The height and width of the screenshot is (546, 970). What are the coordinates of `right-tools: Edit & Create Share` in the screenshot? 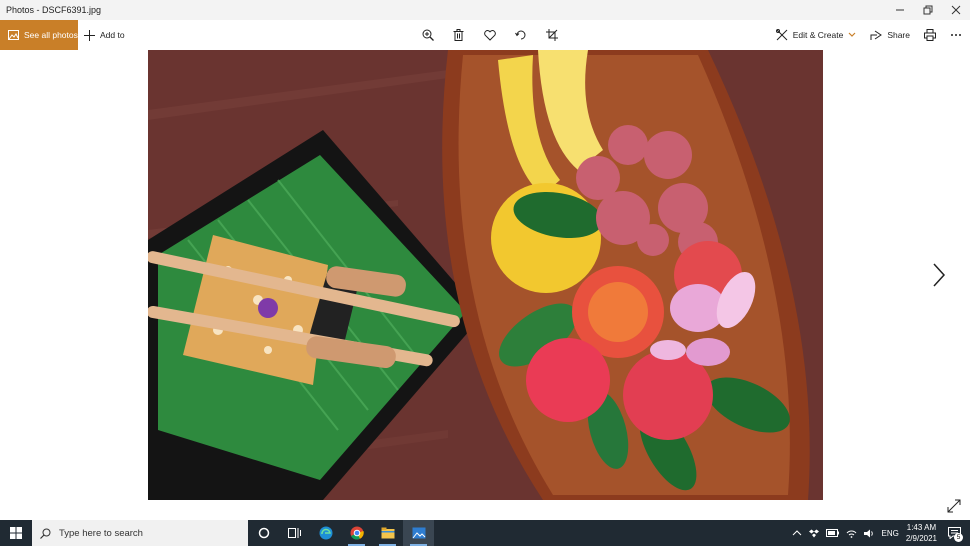 It's located at (868, 35).